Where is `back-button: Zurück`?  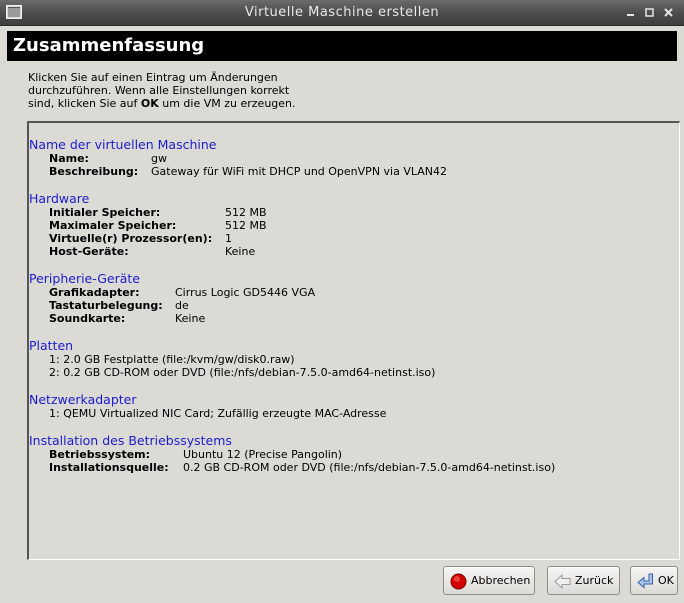
back-button: Zurück is located at coordinates (583, 580).